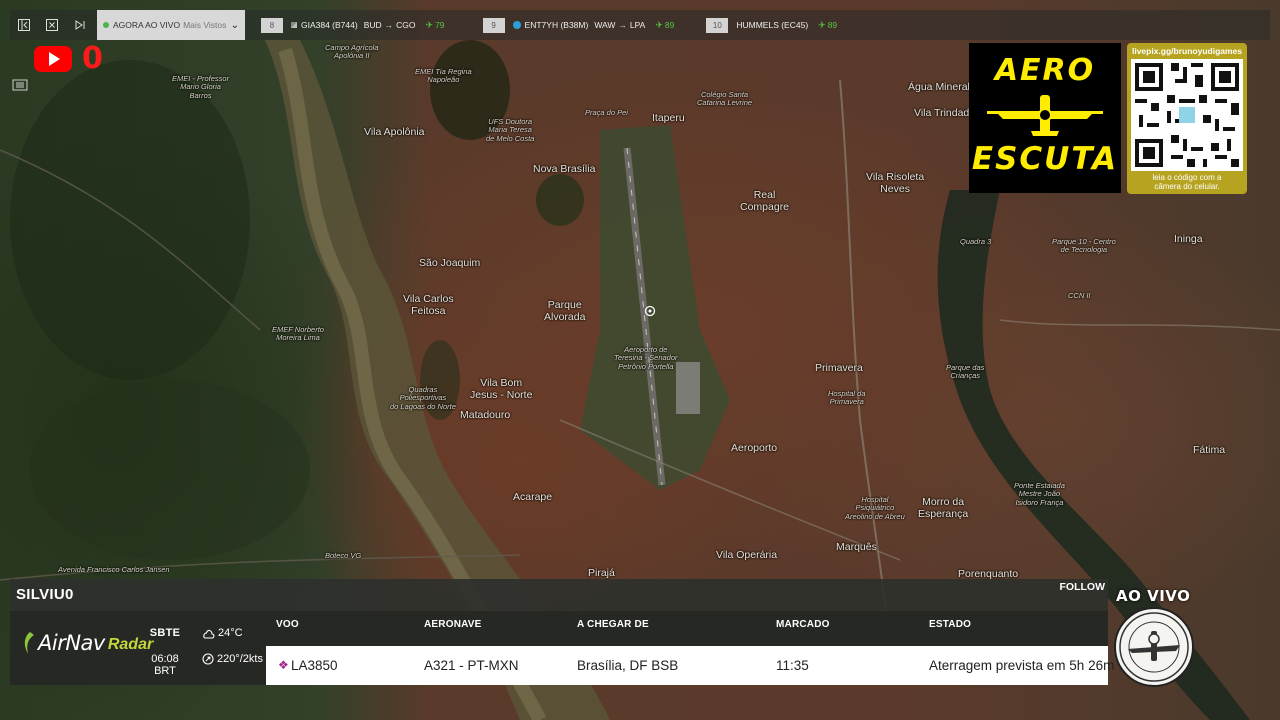 The image size is (1280, 720). Describe the element at coordinates (343, 555) in the screenshot. I see `map-label: Boteco VG` at that location.